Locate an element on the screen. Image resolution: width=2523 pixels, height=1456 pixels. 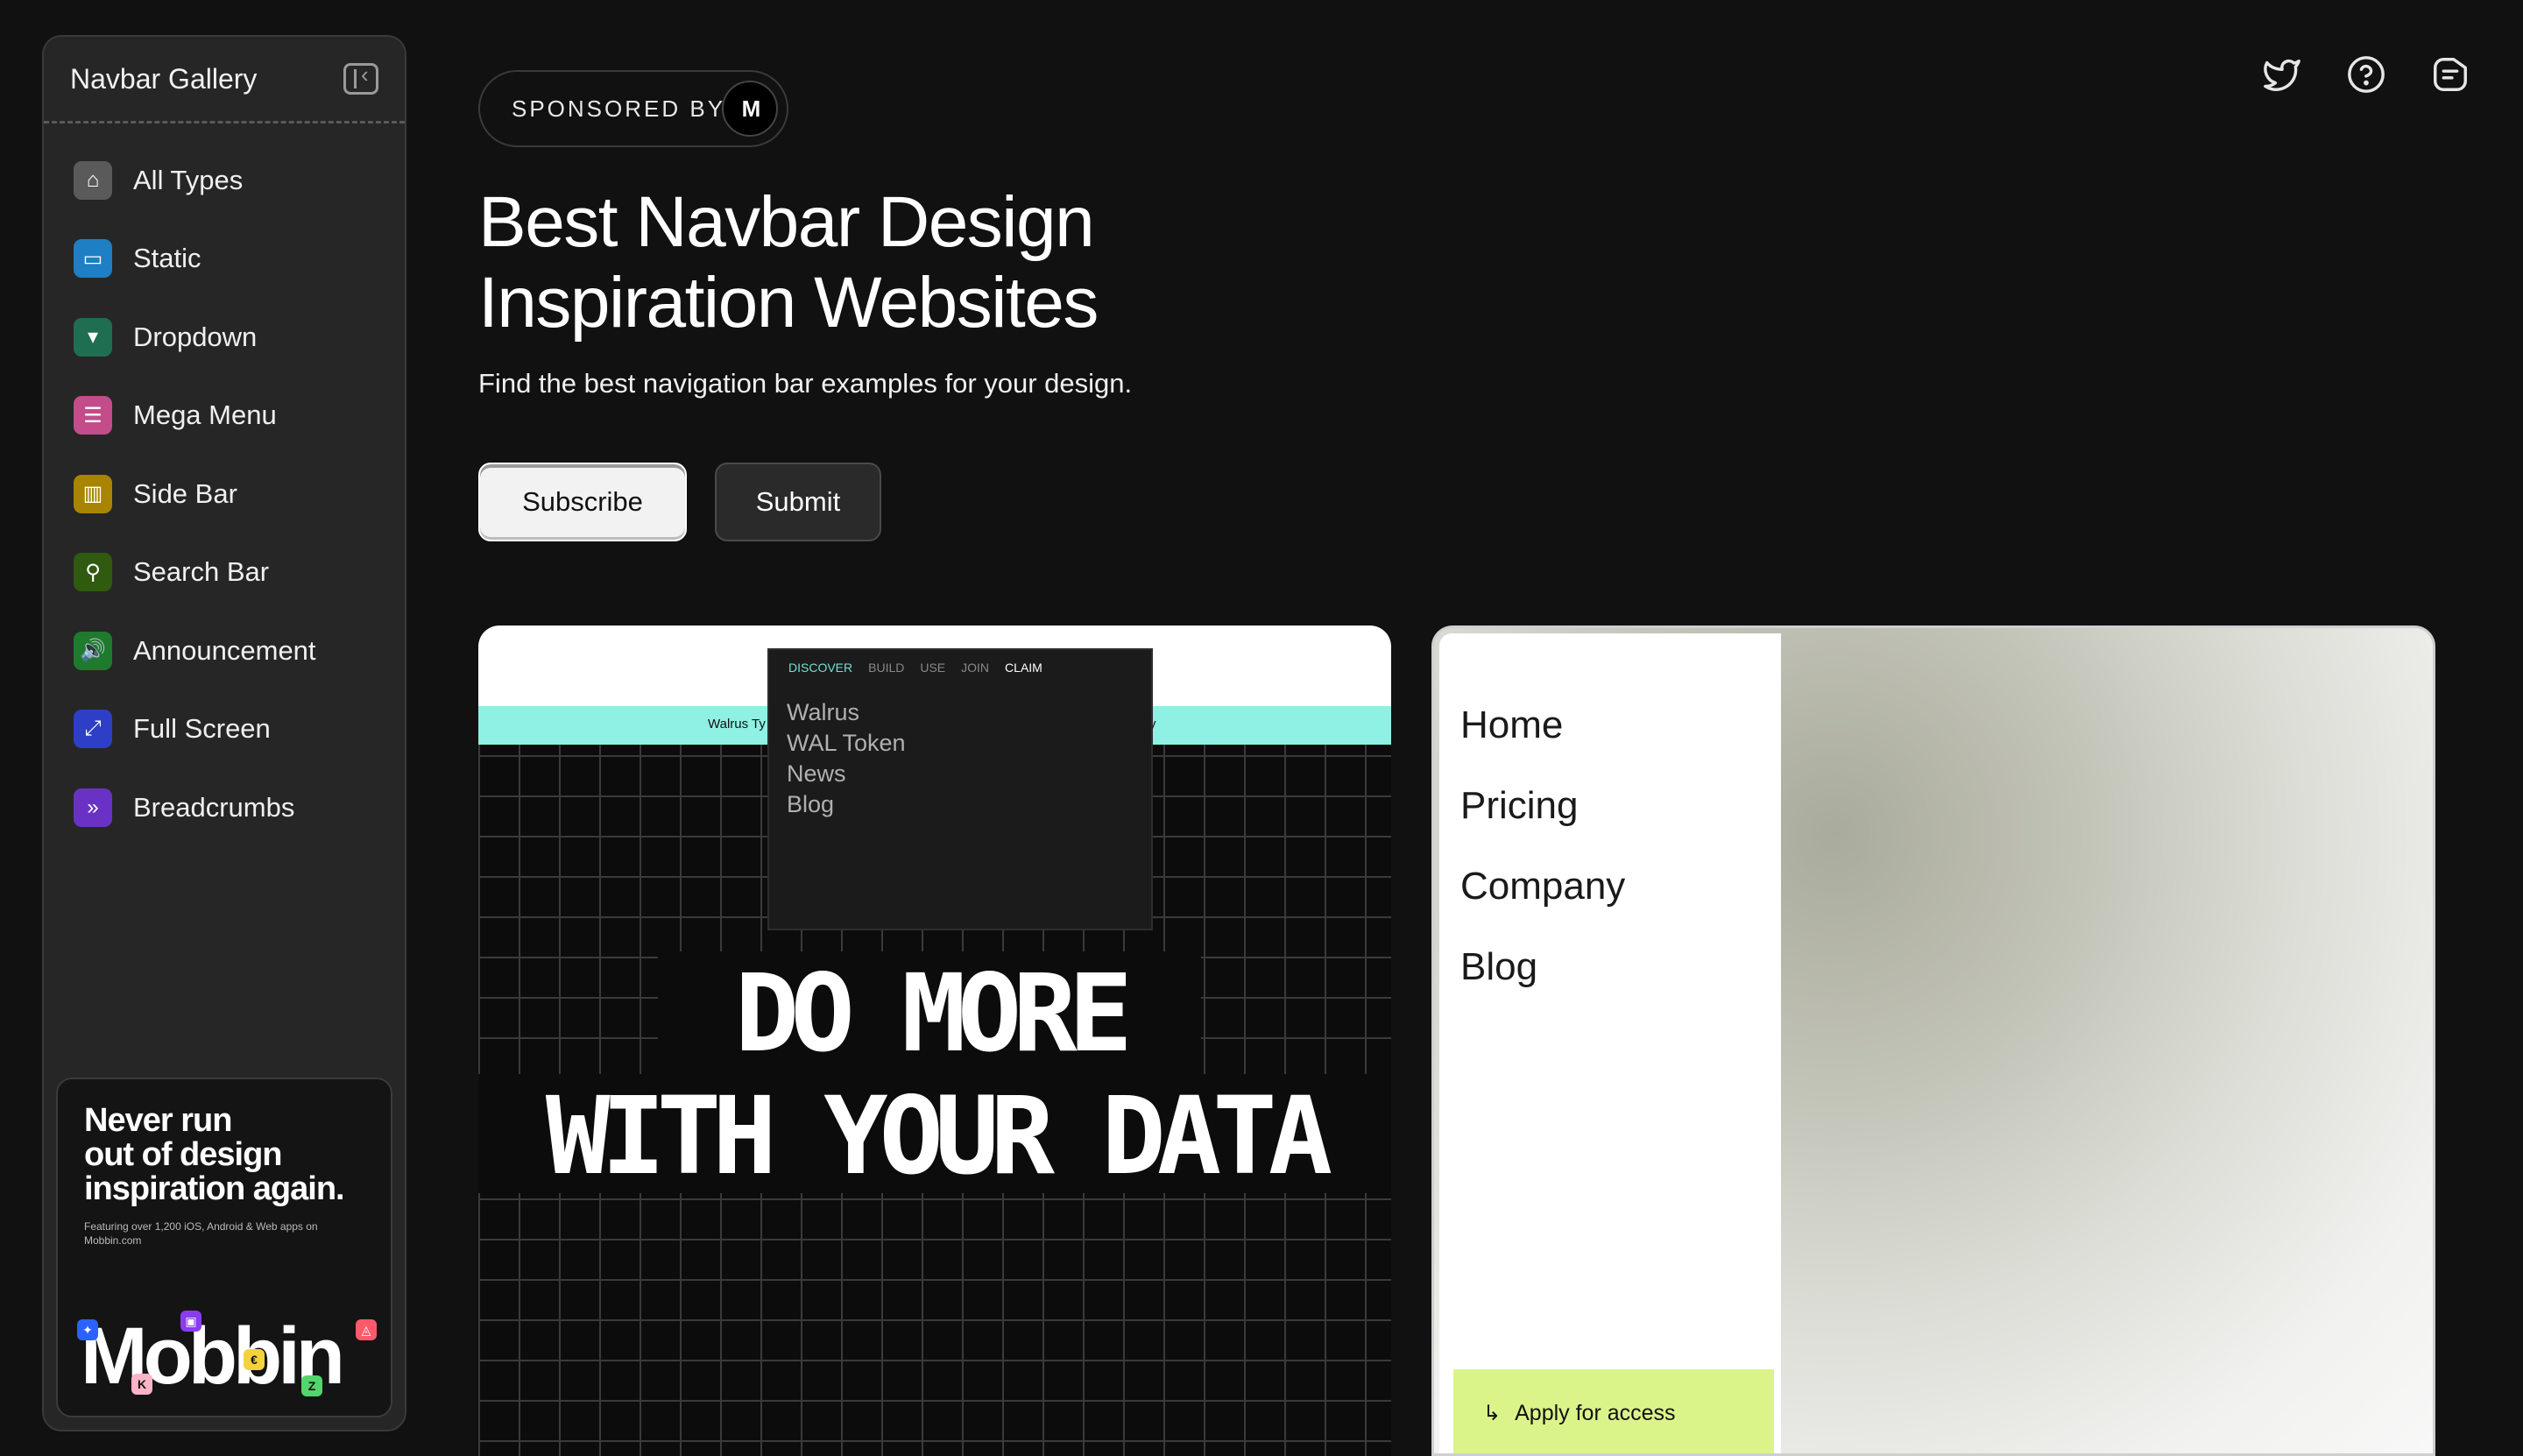
sidebar-item-label: Mega Menu is located at coordinates (205, 415).